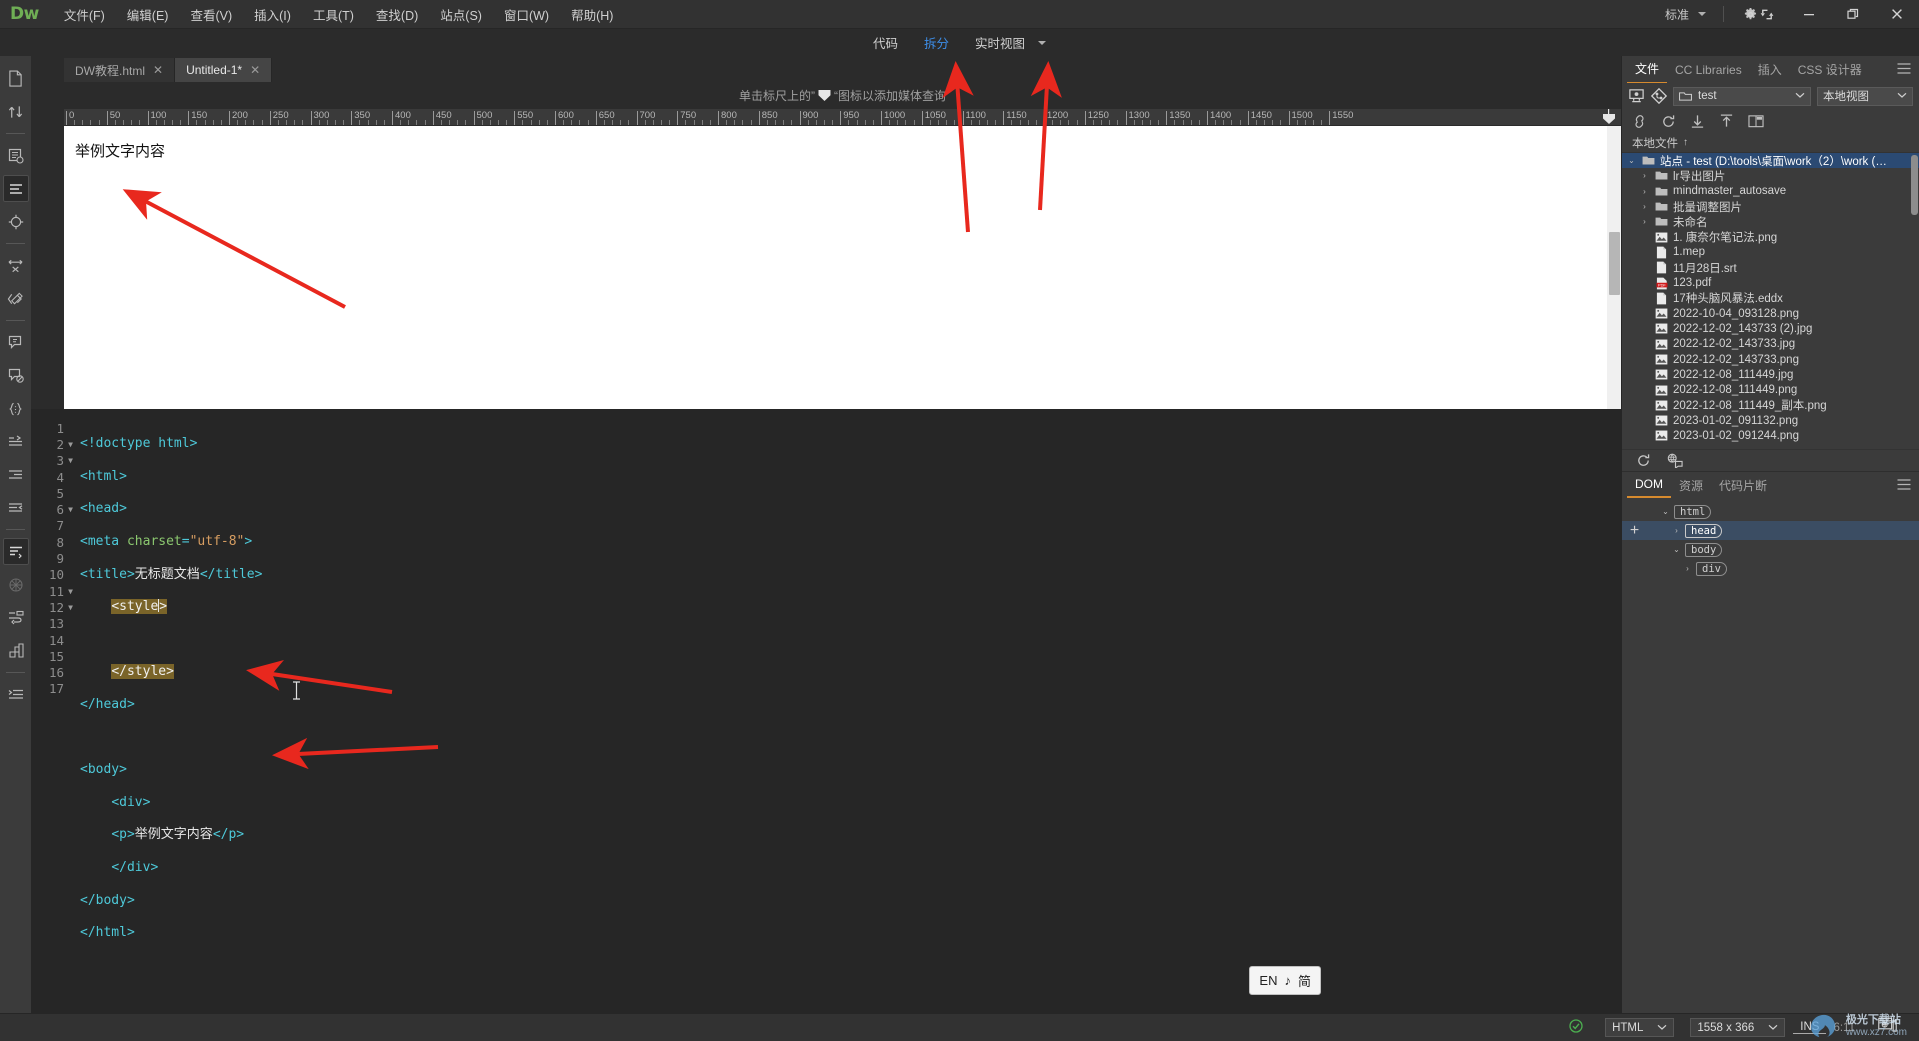 This screenshot has height=1041, width=1919. Describe the element at coordinates (850, 477) in the screenshot. I see `code-line-2: <html>` at that location.